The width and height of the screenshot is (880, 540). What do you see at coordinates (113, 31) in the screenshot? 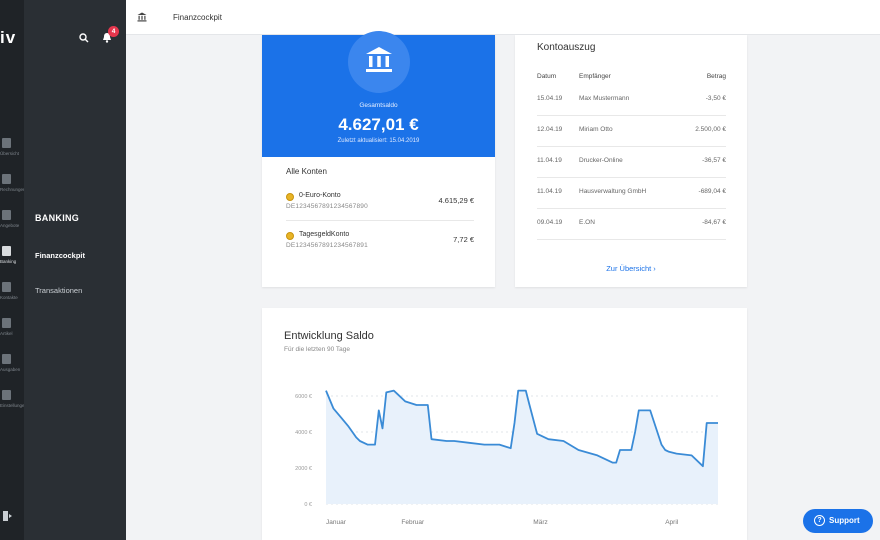
I see `notification-badge: 4` at bounding box center [113, 31].